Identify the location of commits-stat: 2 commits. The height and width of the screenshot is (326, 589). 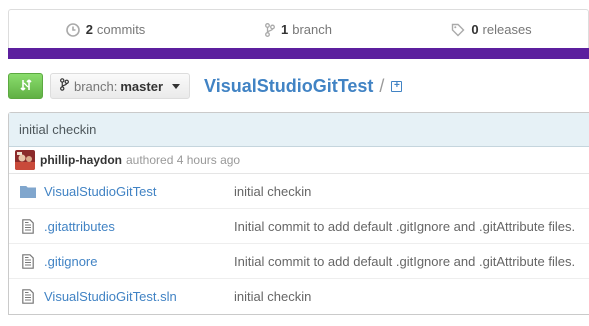
(105, 29).